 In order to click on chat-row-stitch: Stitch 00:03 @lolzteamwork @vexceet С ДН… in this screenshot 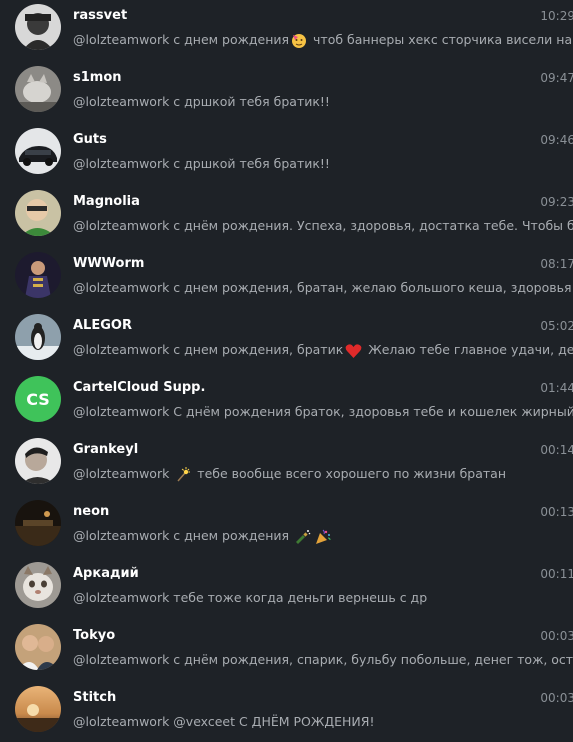, I will do `click(286, 712)`.